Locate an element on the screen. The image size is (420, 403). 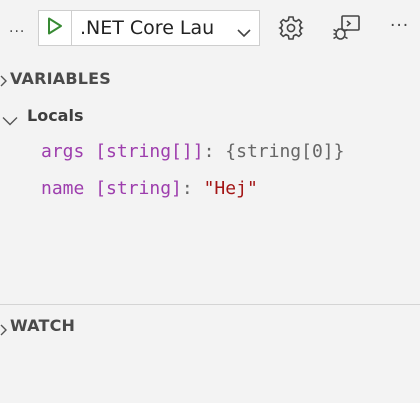
launch-config-select: .NET Core Lau is located at coordinates (165, 28).